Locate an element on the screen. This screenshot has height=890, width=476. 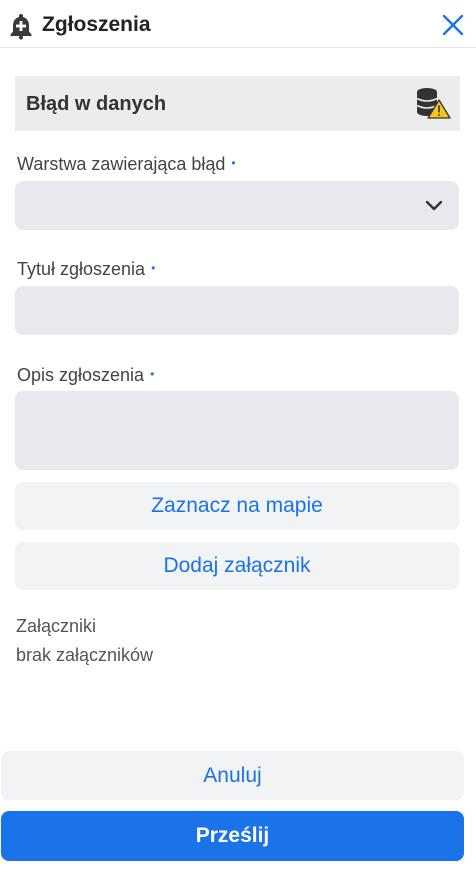
title-input-wrap is located at coordinates (237, 310).